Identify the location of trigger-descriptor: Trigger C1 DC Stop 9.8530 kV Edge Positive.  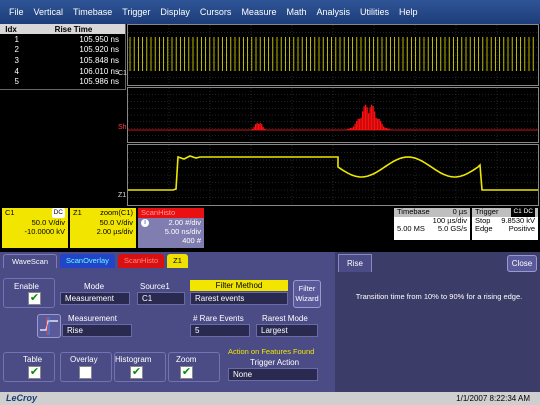
(505, 224).